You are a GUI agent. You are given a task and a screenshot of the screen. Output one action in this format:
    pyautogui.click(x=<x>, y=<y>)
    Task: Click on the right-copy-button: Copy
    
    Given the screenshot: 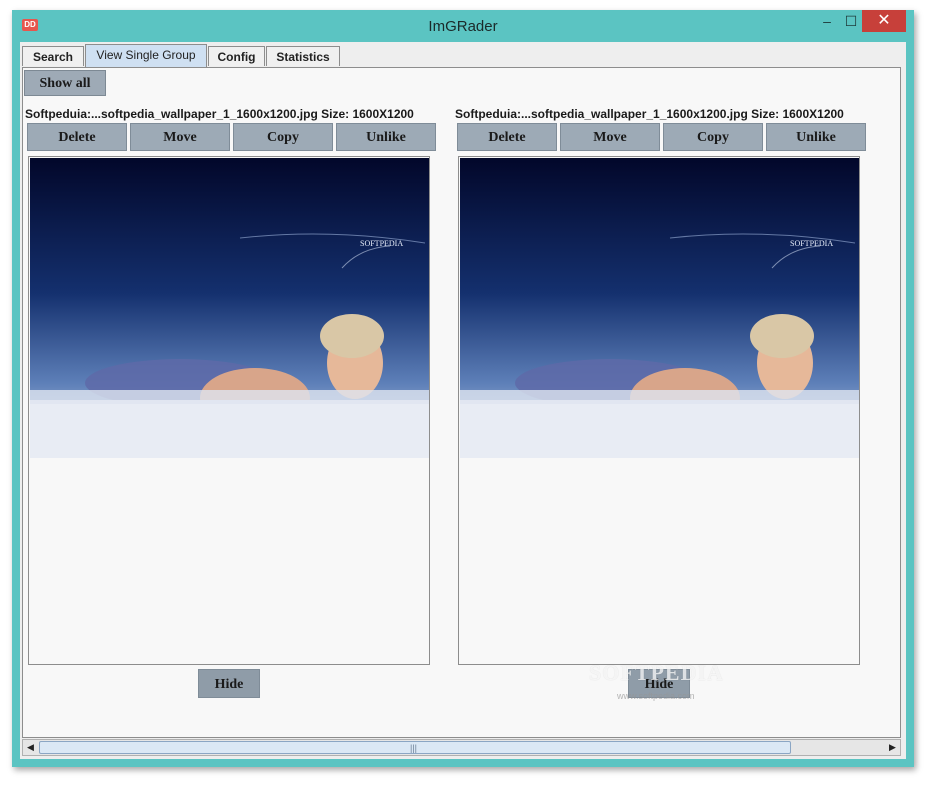 What is the action you would take?
    pyautogui.click(x=713, y=137)
    